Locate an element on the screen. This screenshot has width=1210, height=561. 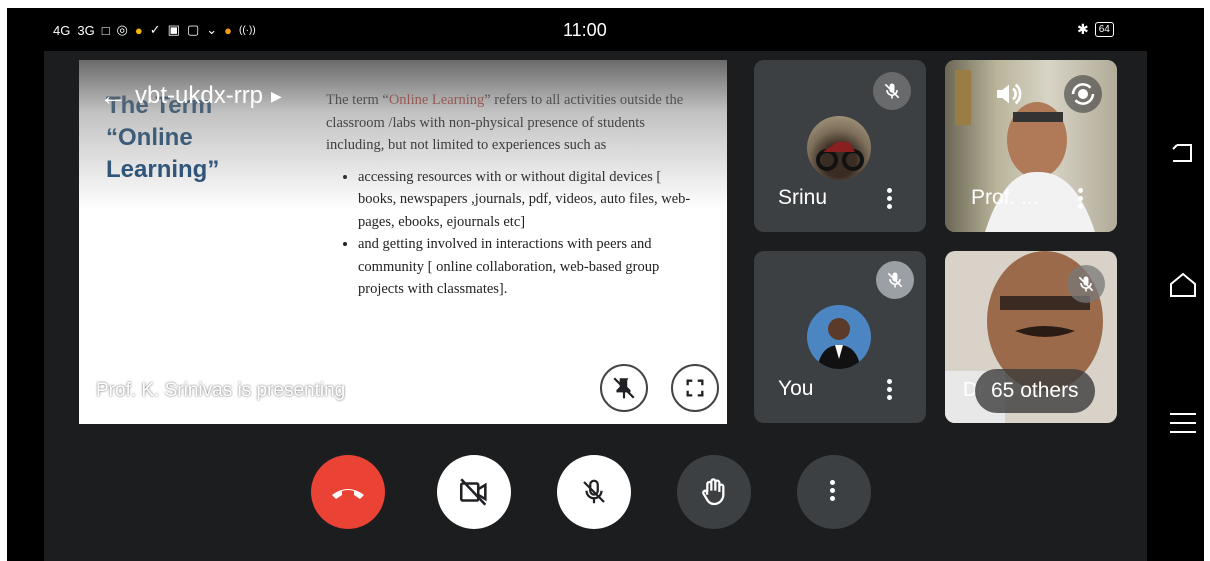
raise-hand-button is located at coordinates (714, 492).